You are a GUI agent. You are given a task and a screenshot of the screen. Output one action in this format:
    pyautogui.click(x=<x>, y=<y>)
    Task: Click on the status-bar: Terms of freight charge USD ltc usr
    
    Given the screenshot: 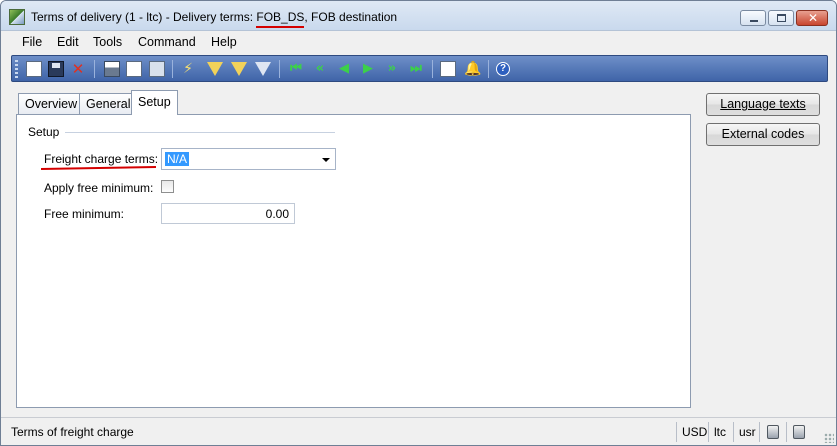 What is the action you would take?
    pyautogui.click(x=418, y=431)
    